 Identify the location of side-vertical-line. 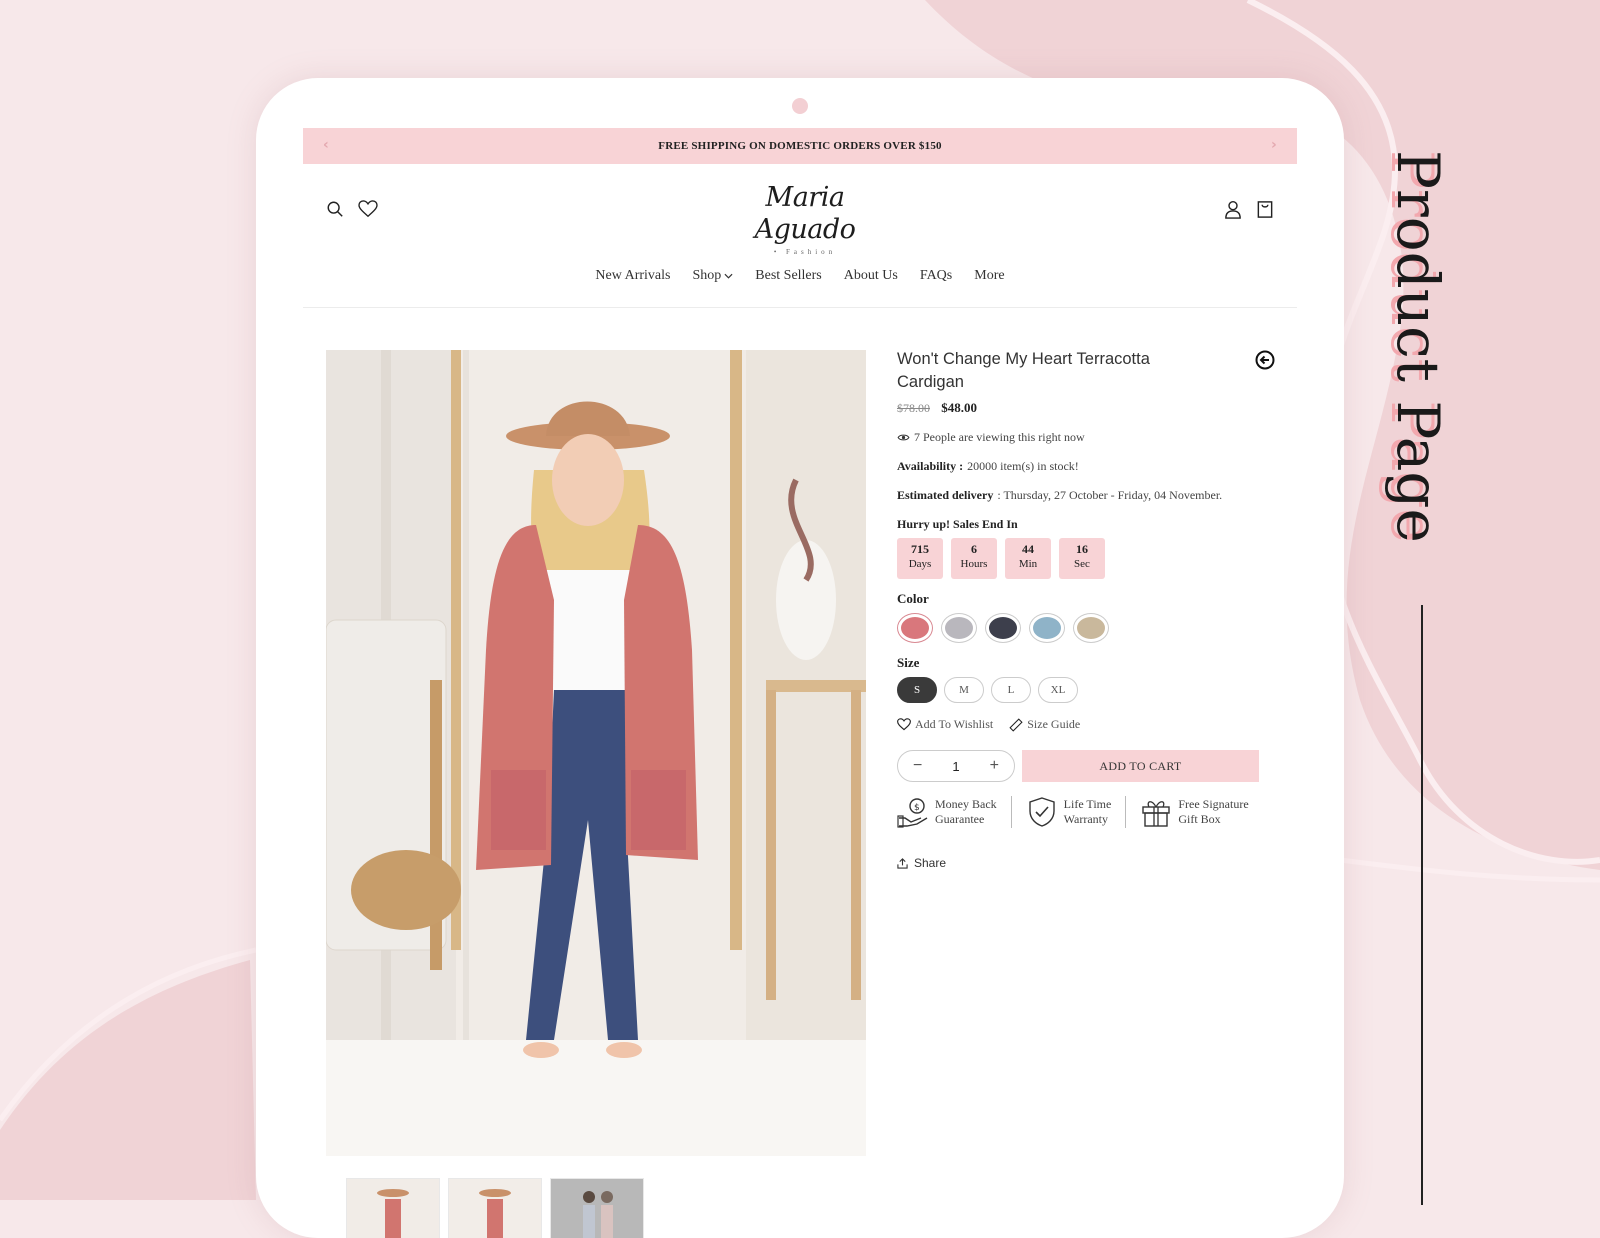
(1422, 905).